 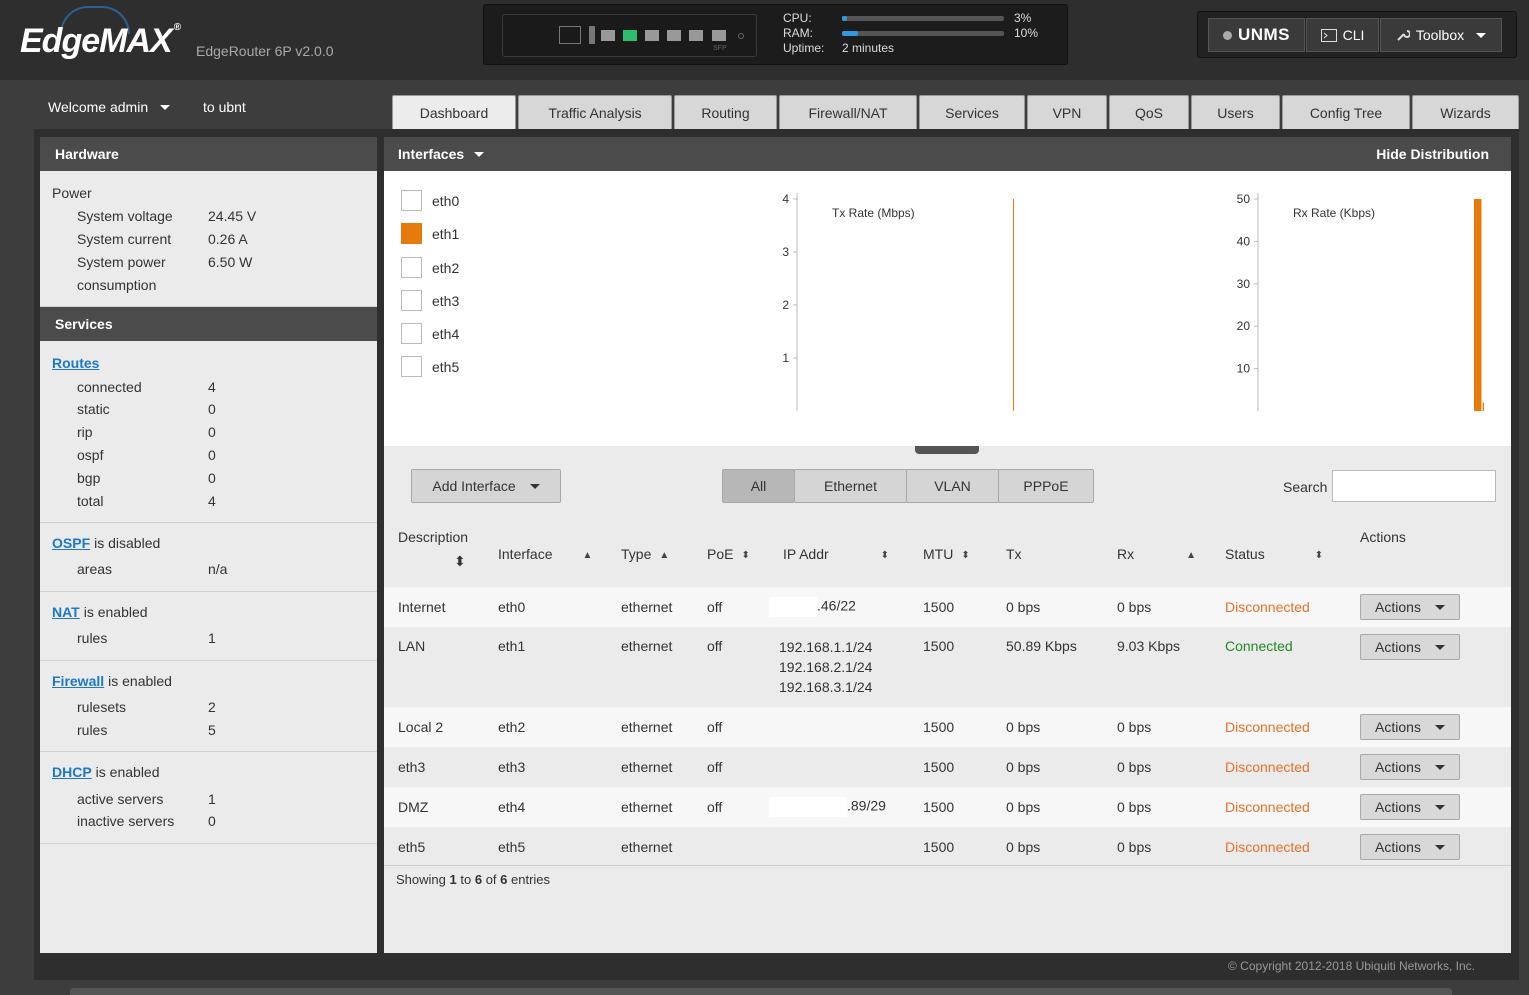 What do you see at coordinates (947, 450) in the screenshot?
I see `resize-handle` at bounding box center [947, 450].